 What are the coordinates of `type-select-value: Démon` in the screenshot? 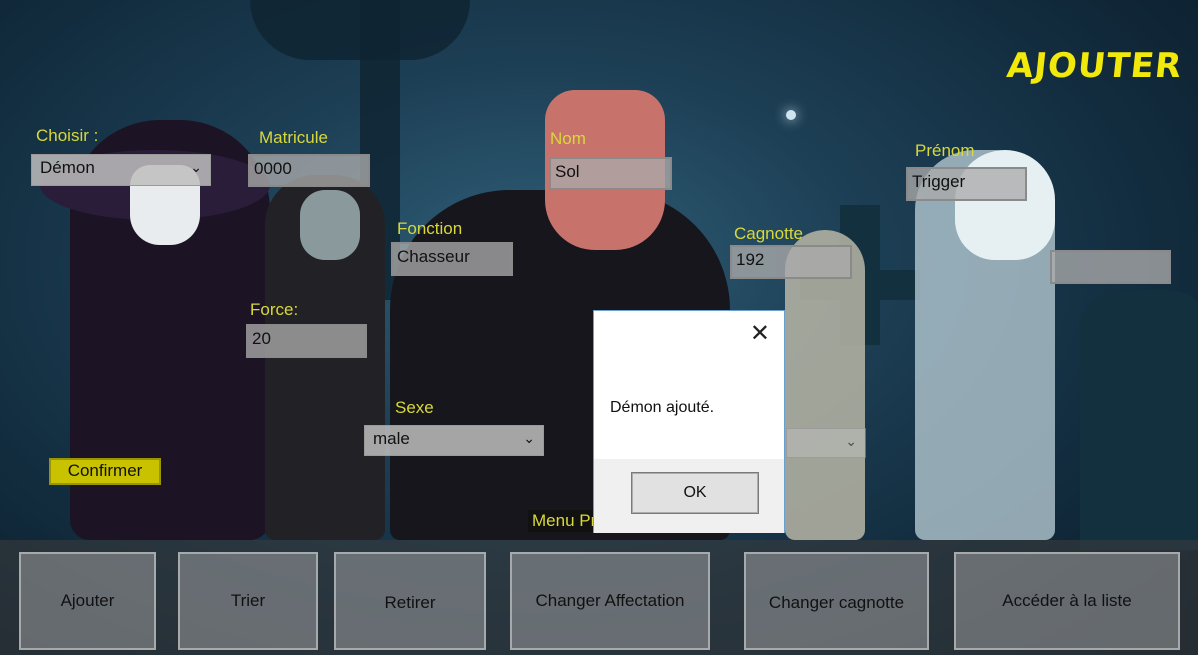 It's located at (67, 167).